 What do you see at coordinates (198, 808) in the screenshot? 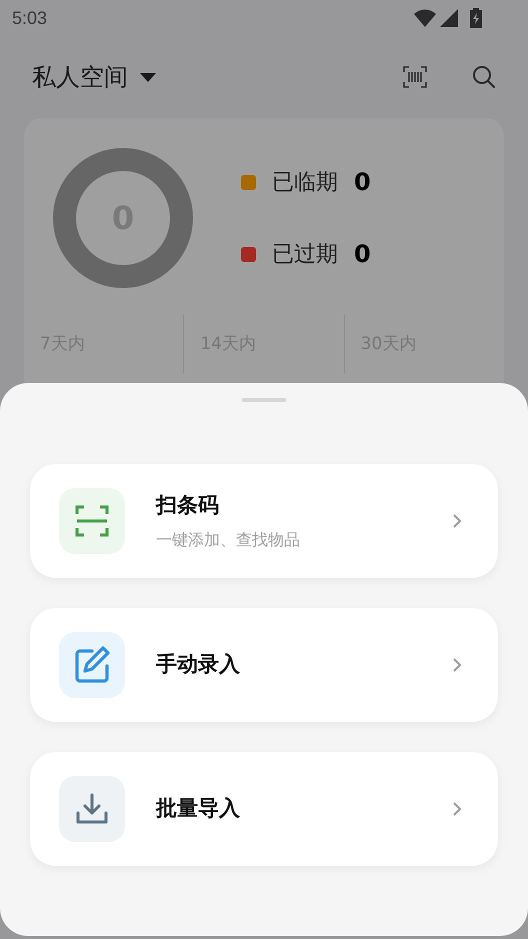
I see `option-title: 批量导入` at bounding box center [198, 808].